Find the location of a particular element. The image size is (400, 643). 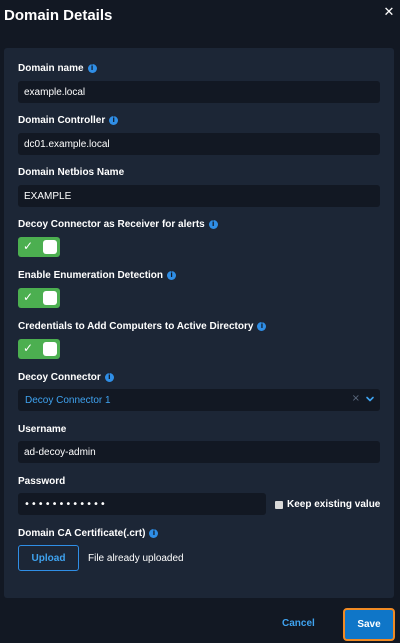

enumeration-detection-toggle: ✓ is located at coordinates (39, 298).